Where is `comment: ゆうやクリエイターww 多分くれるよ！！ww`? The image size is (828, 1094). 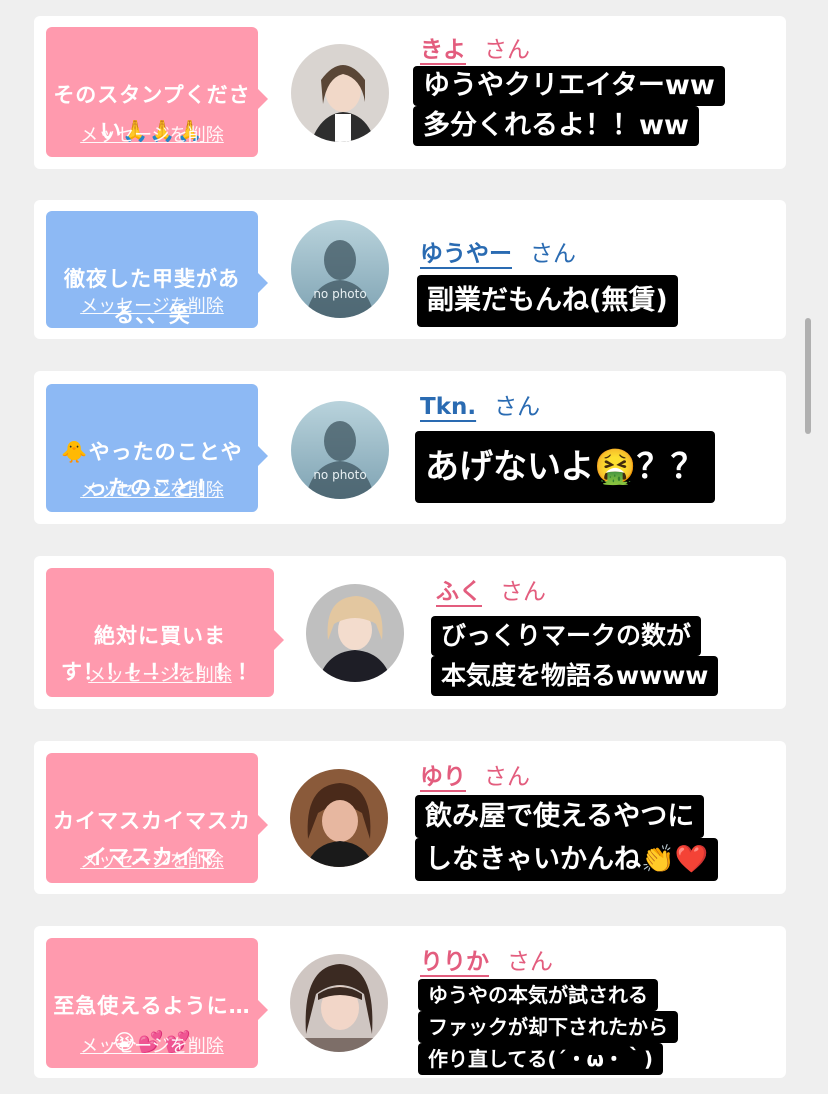 comment: ゆうやクリエイターww 多分くれるよ！！ww is located at coordinates (569, 106).